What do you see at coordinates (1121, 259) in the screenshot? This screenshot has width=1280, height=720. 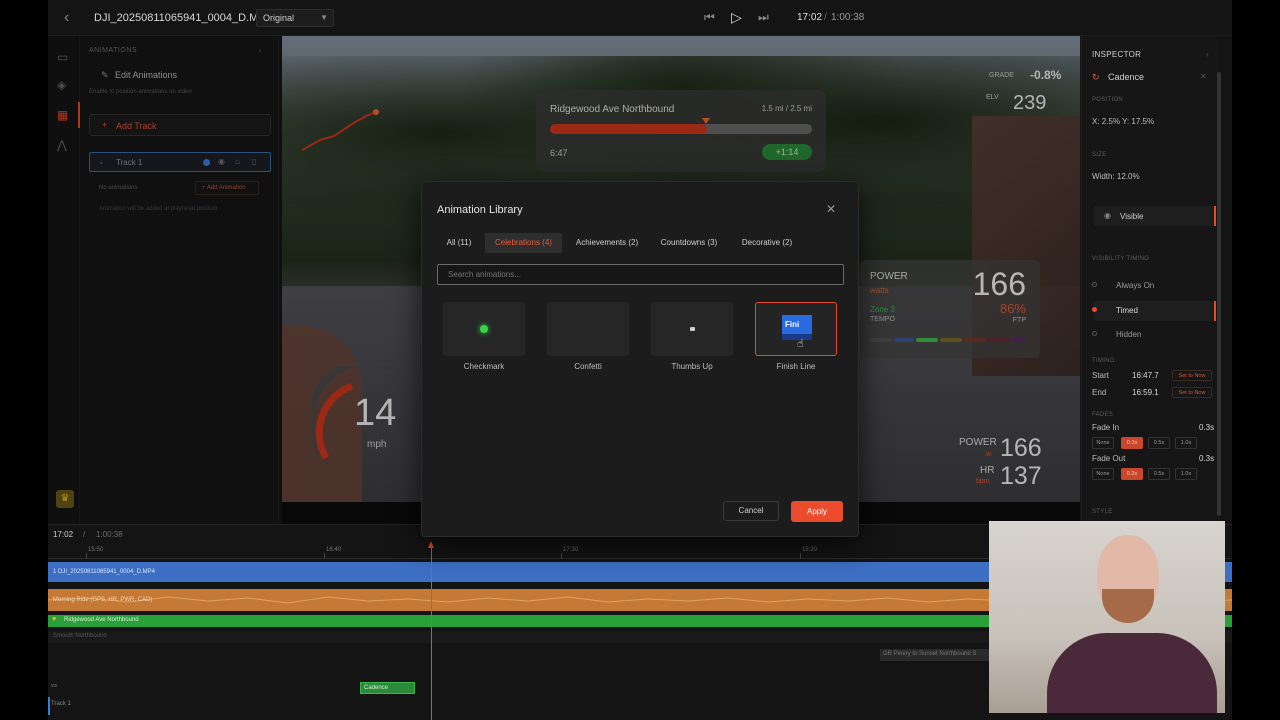 I see `visibility-timing-label: VISIBILITY TIMING` at bounding box center [1121, 259].